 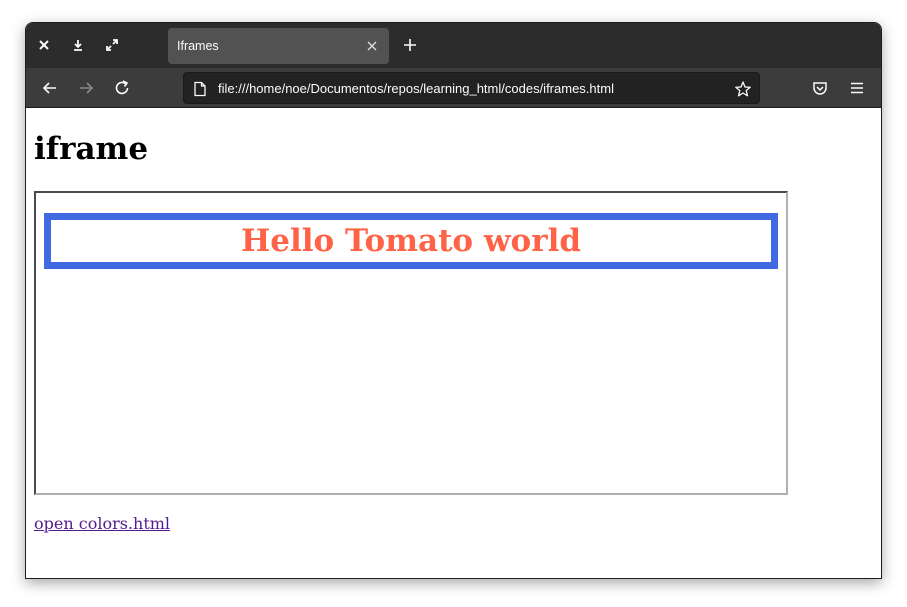 What do you see at coordinates (86, 88) in the screenshot?
I see `forward-arrow-icon` at bounding box center [86, 88].